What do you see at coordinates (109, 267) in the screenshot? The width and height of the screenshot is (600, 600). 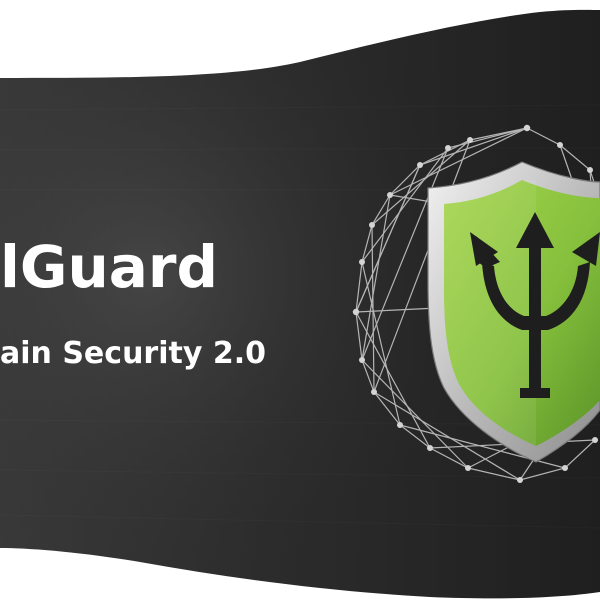 I see `product-title: lGuard` at bounding box center [109, 267].